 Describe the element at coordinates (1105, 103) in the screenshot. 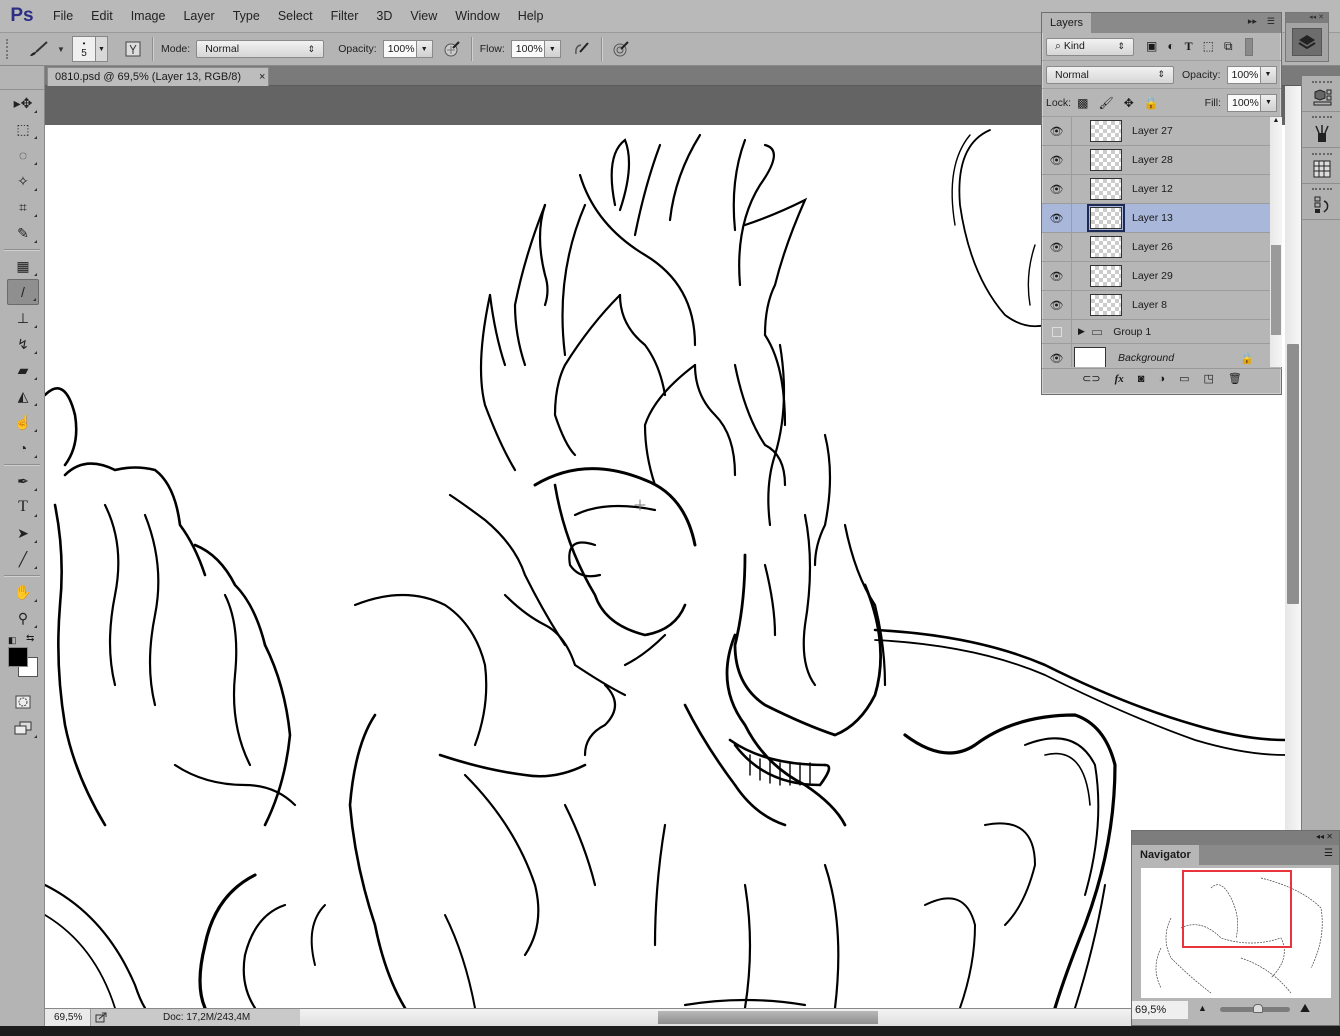

I see `lock-image-icon: 🖌` at that location.